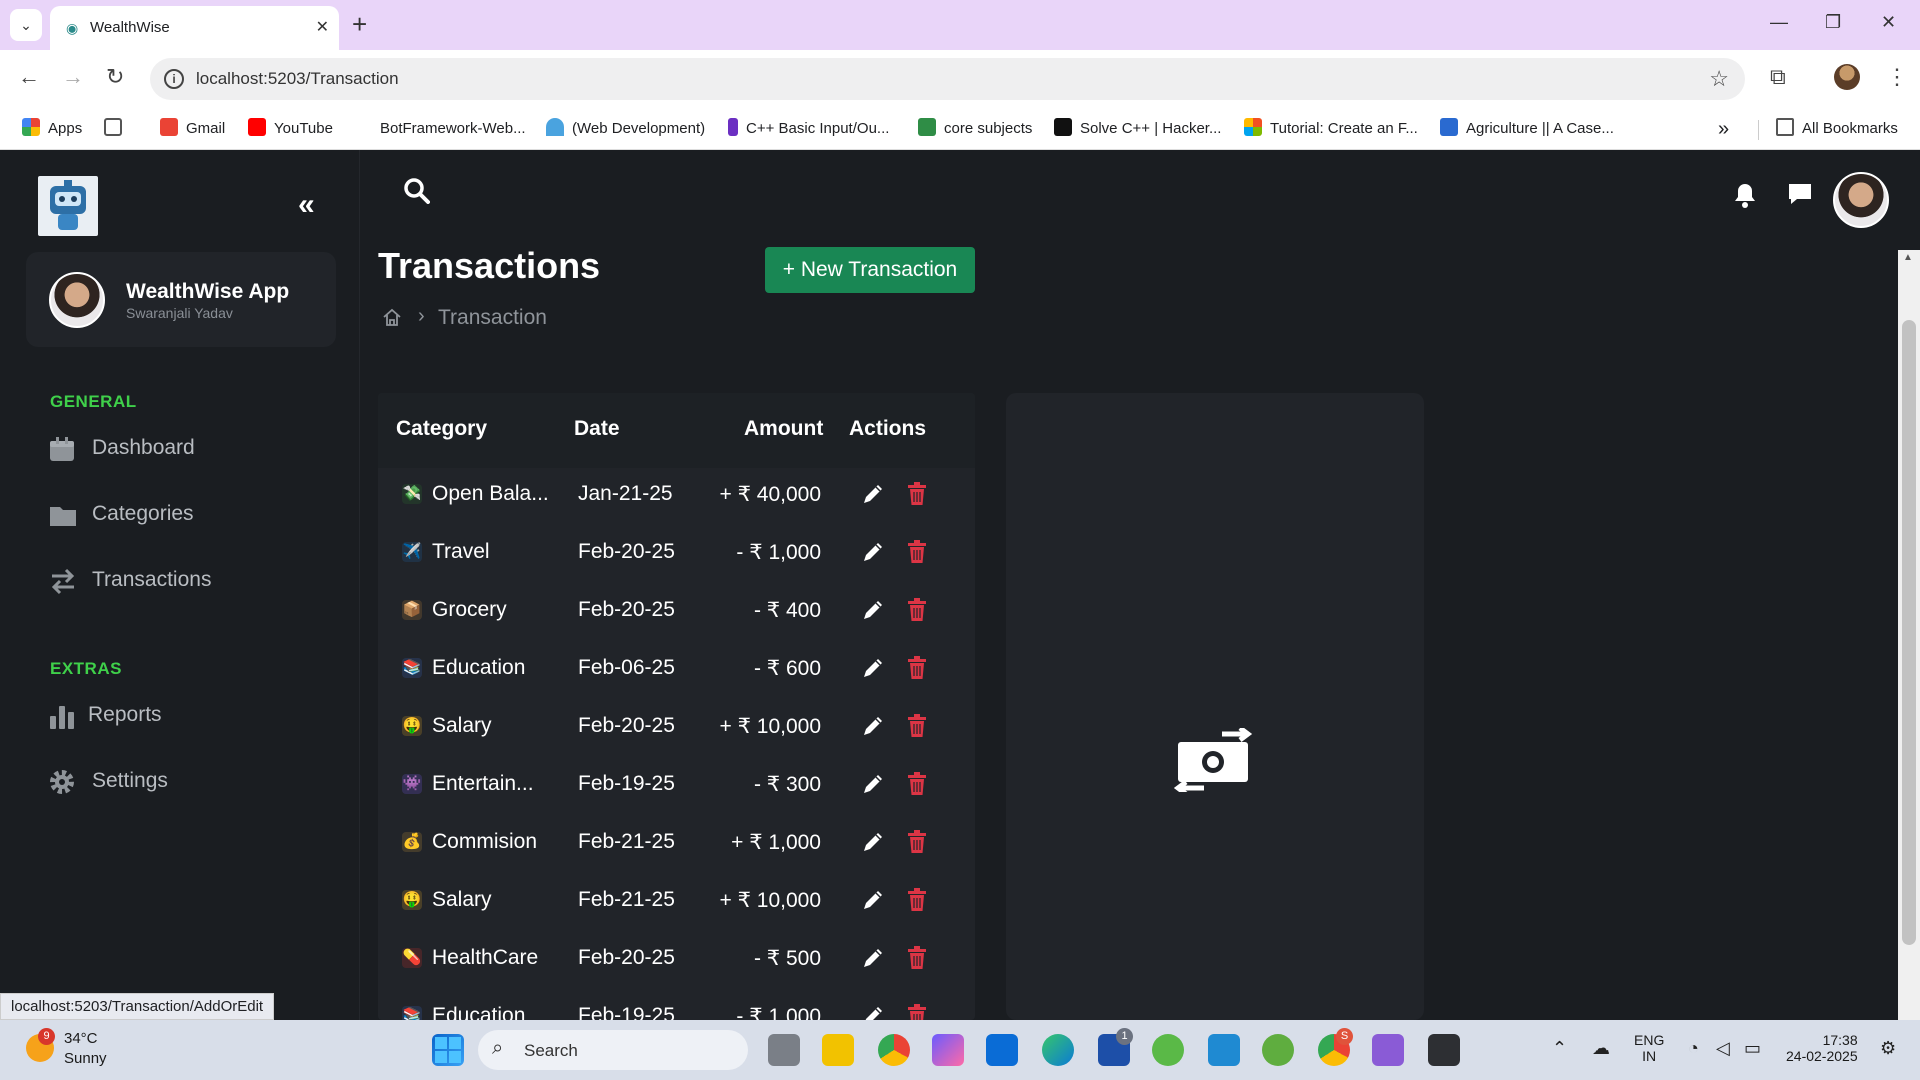  I want to click on search-icon, so click(417, 193).